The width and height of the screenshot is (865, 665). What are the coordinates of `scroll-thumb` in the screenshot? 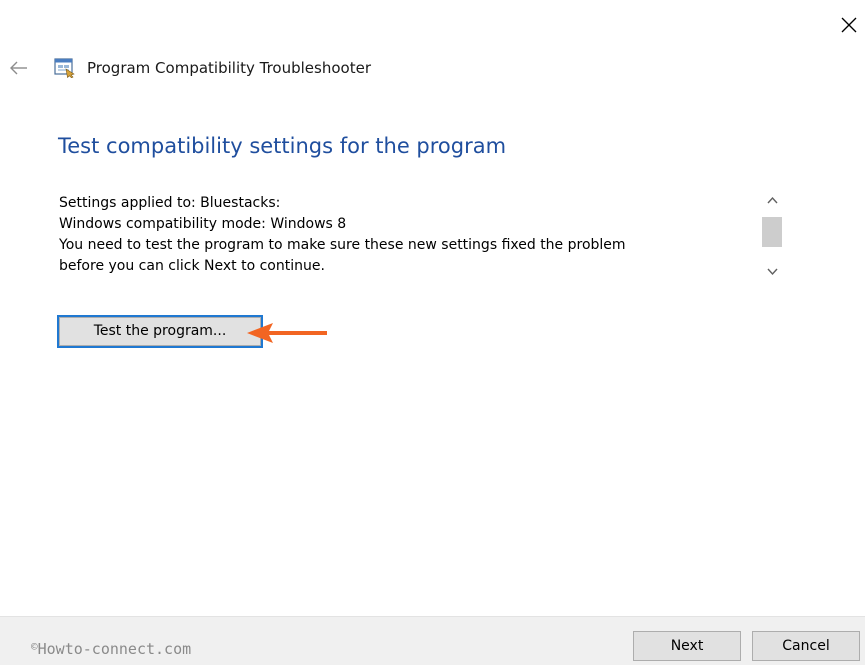 It's located at (772, 232).